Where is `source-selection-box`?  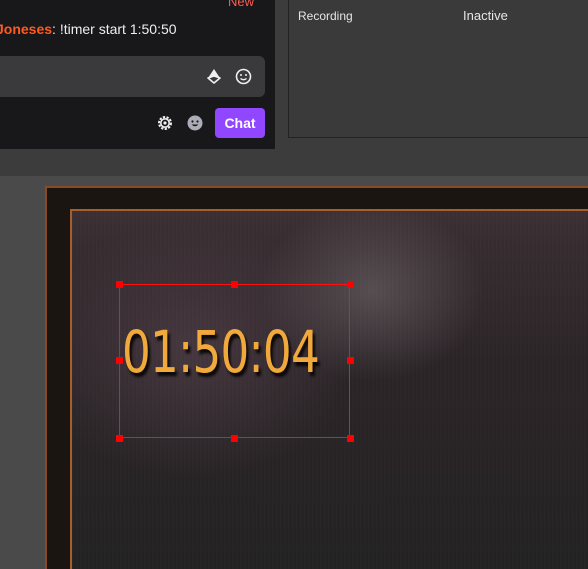 source-selection-box is located at coordinates (234, 361).